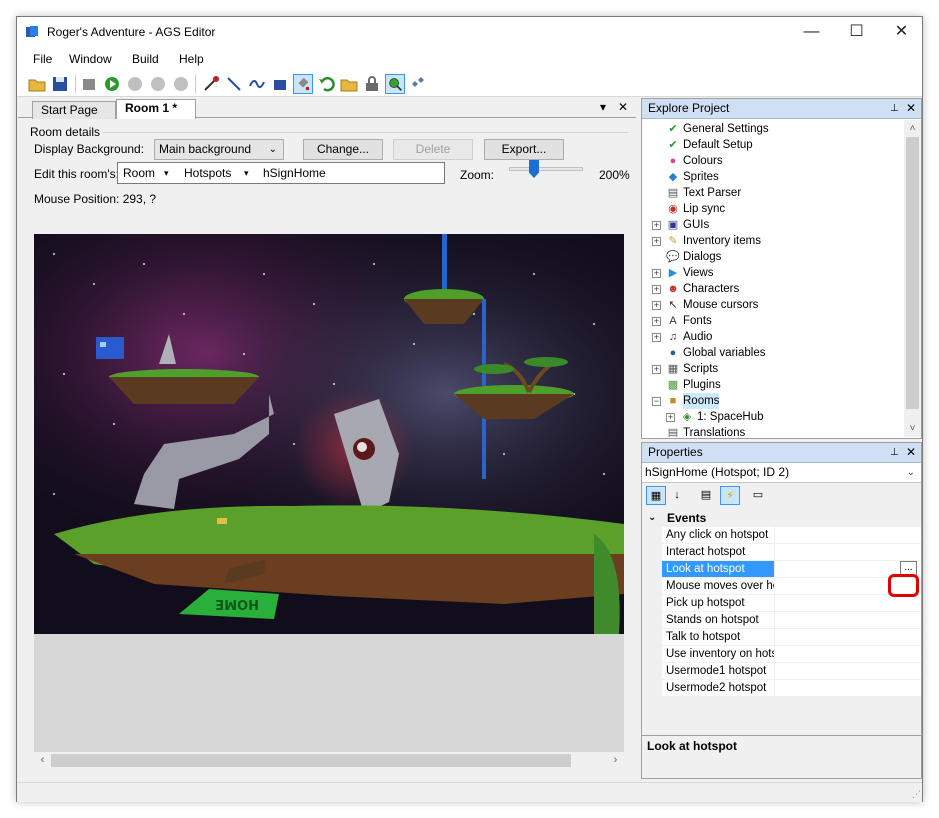 Image resolution: width=939 pixels, height=818 pixels. Describe the element at coordinates (89, 84) in the screenshot. I see `build-icon` at that location.